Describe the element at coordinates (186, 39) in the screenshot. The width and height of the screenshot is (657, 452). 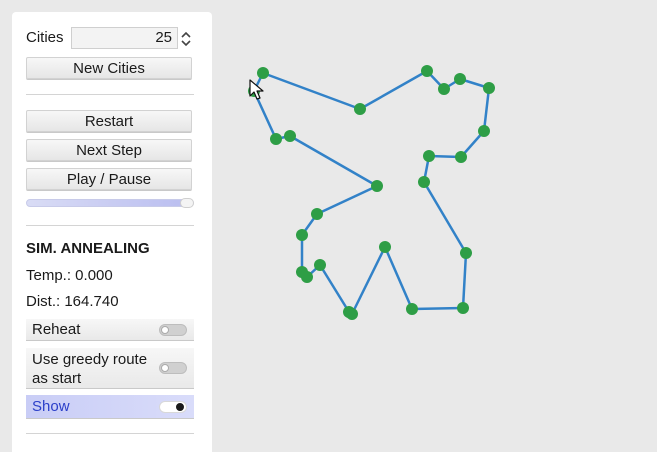
I see `spinner-arrows-icon` at that location.